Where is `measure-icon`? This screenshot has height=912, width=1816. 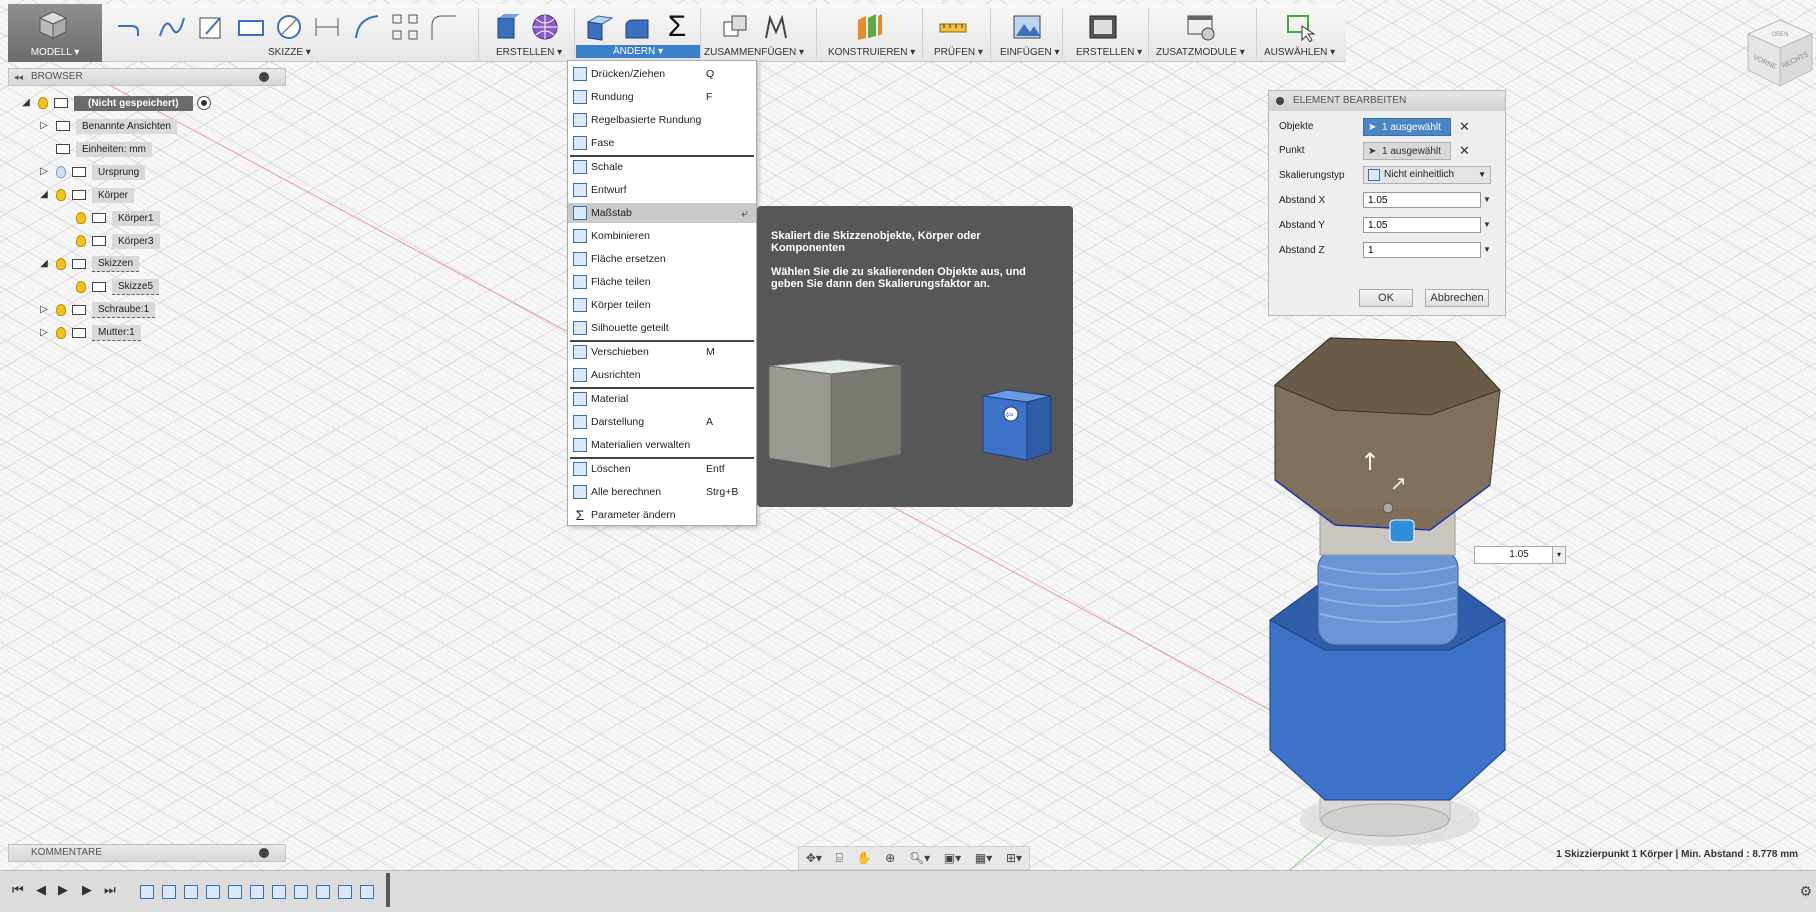 measure-icon is located at coordinates (953, 27).